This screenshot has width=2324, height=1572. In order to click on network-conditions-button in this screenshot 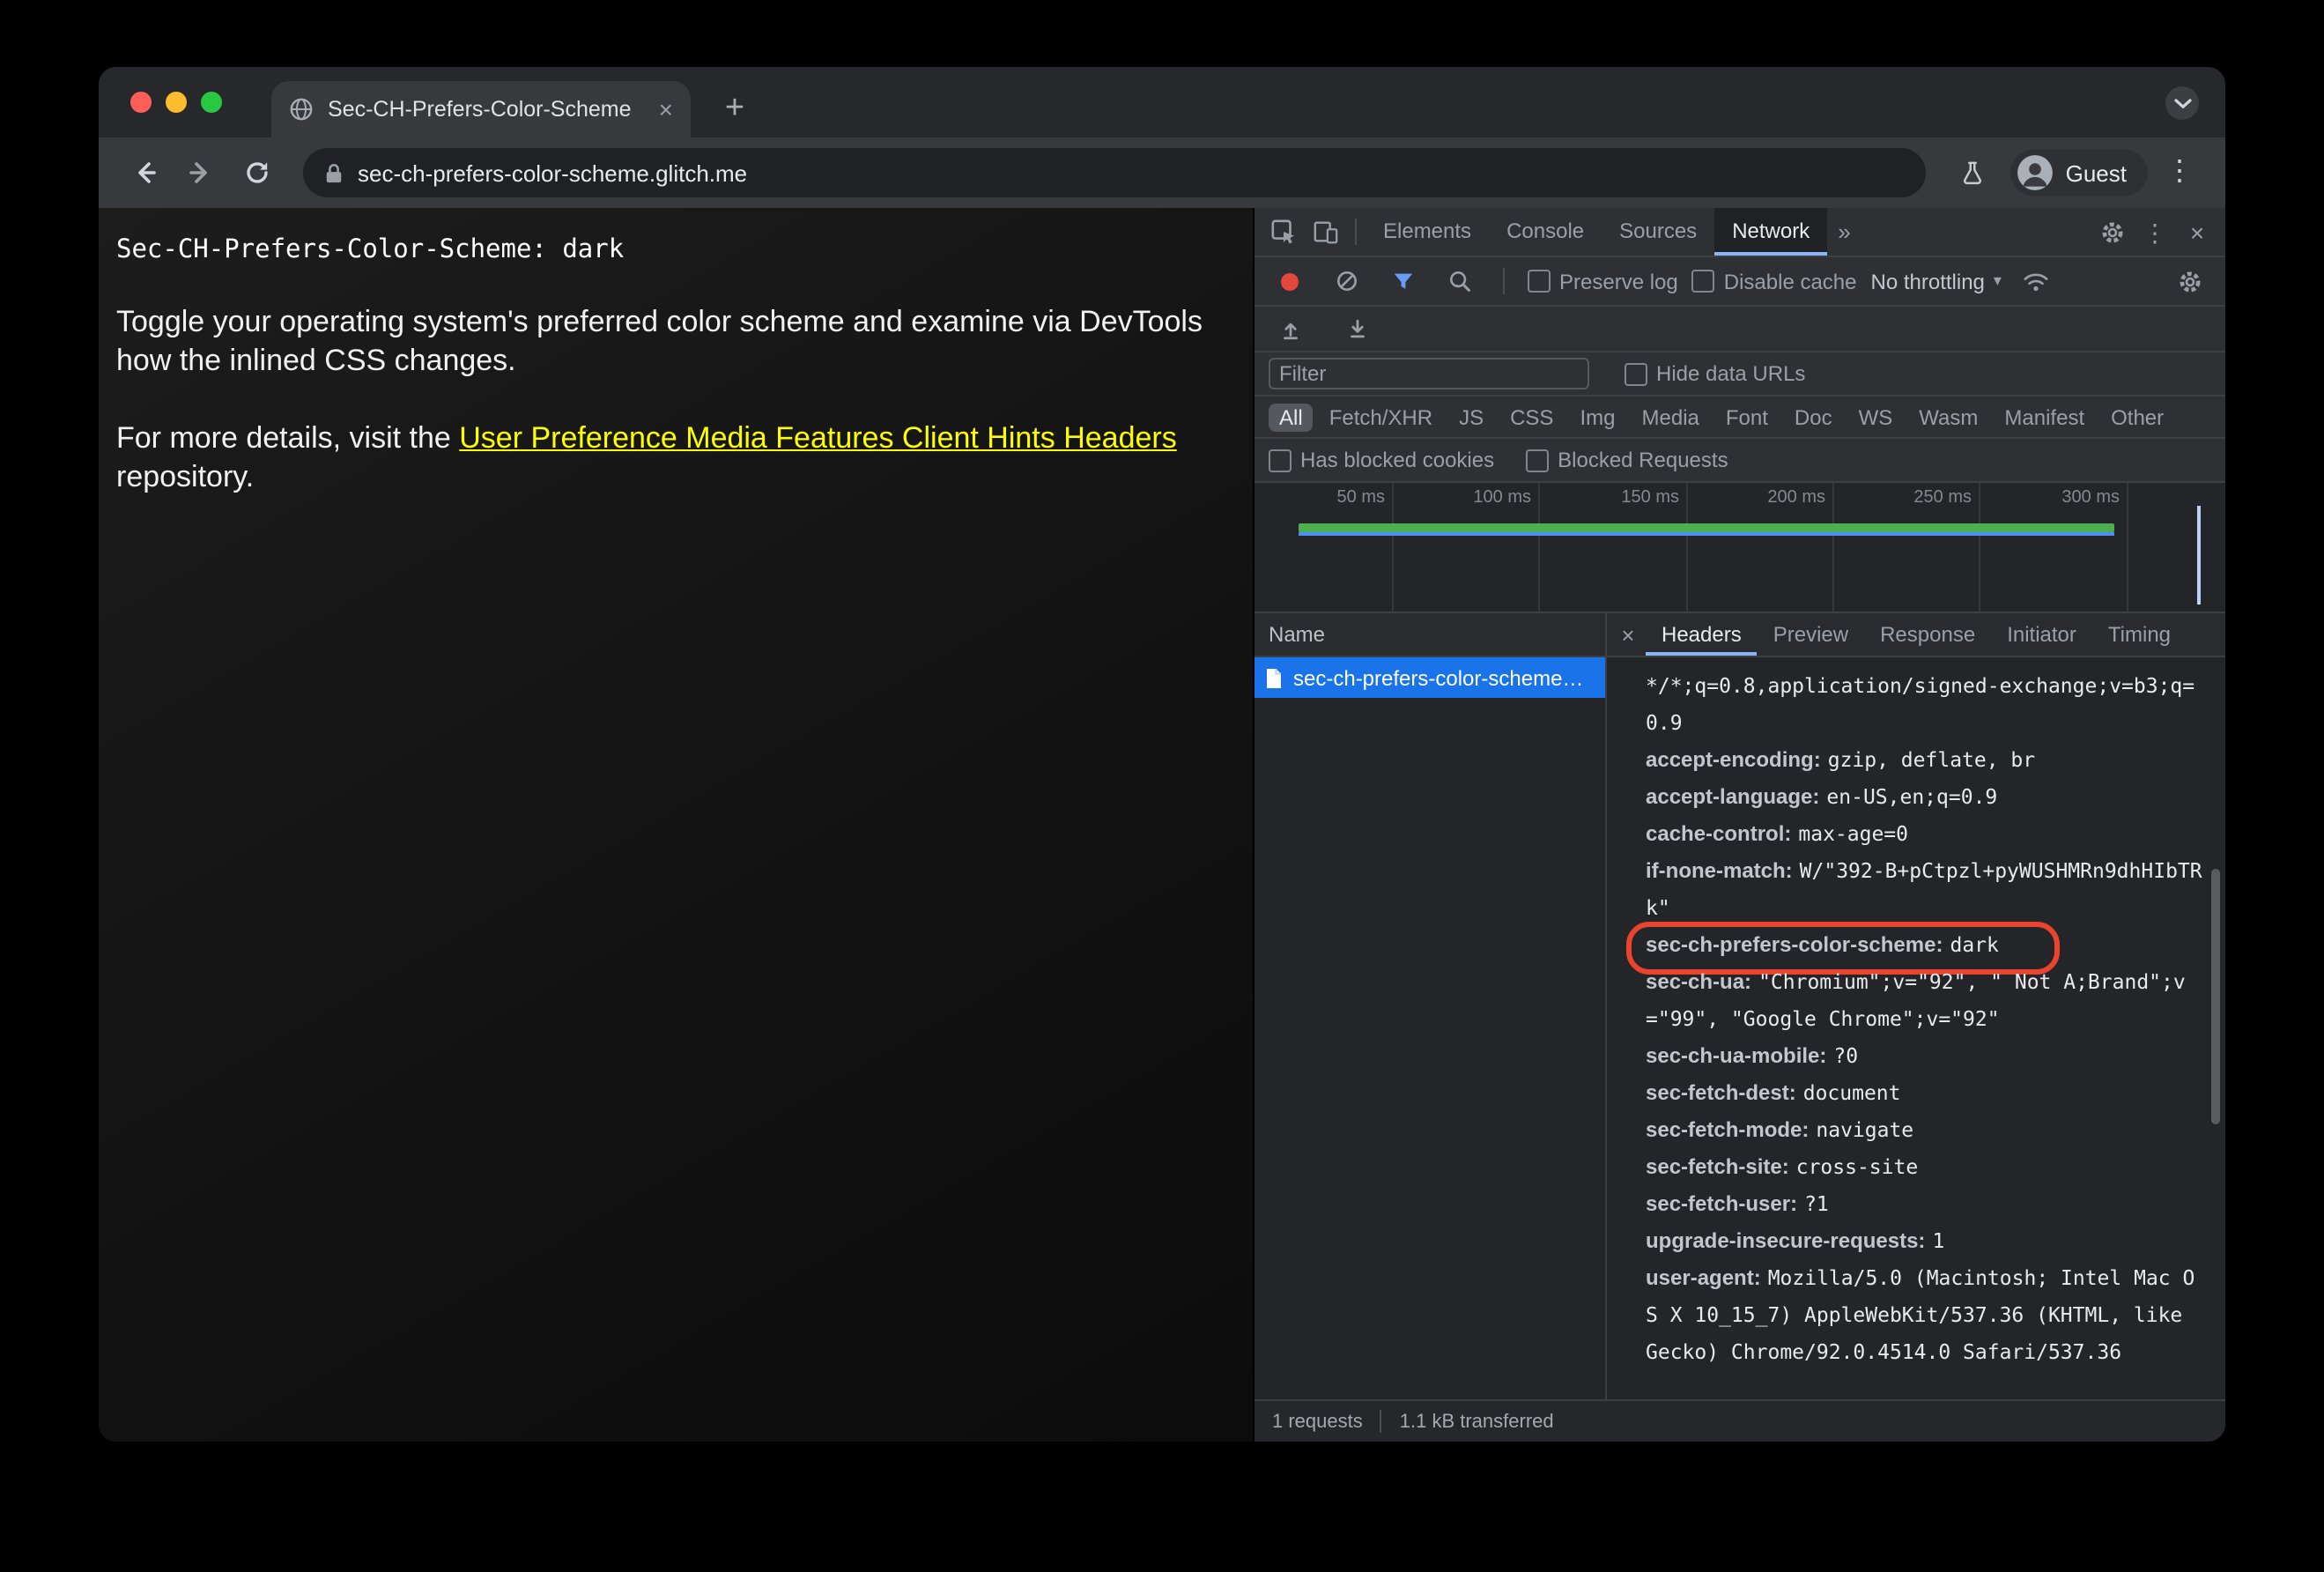, I will do `click(2037, 281)`.